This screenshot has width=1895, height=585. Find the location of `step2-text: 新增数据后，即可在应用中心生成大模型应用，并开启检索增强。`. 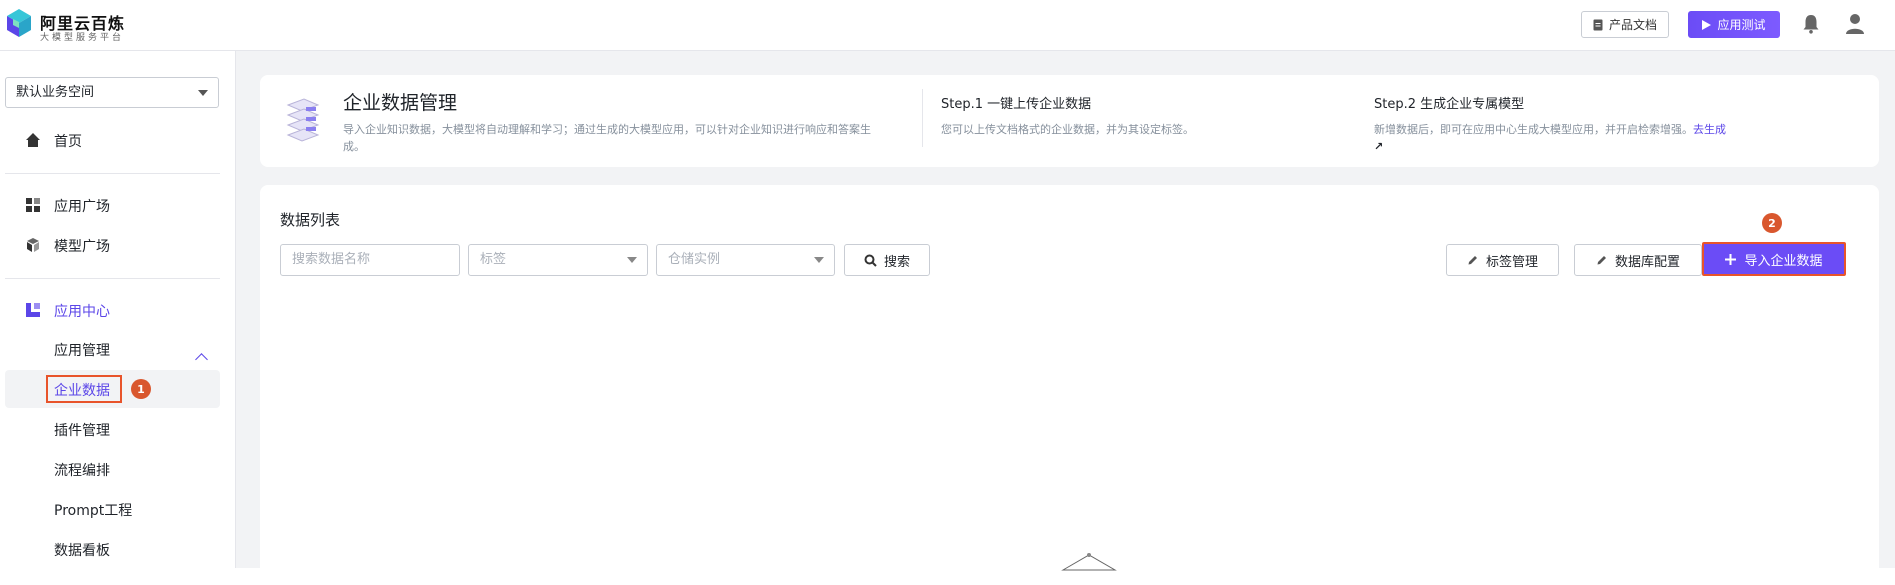

step2-text: 新增数据后，即可在应用中心生成大模型应用，并开启检索增强。 is located at coordinates (1533, 129).